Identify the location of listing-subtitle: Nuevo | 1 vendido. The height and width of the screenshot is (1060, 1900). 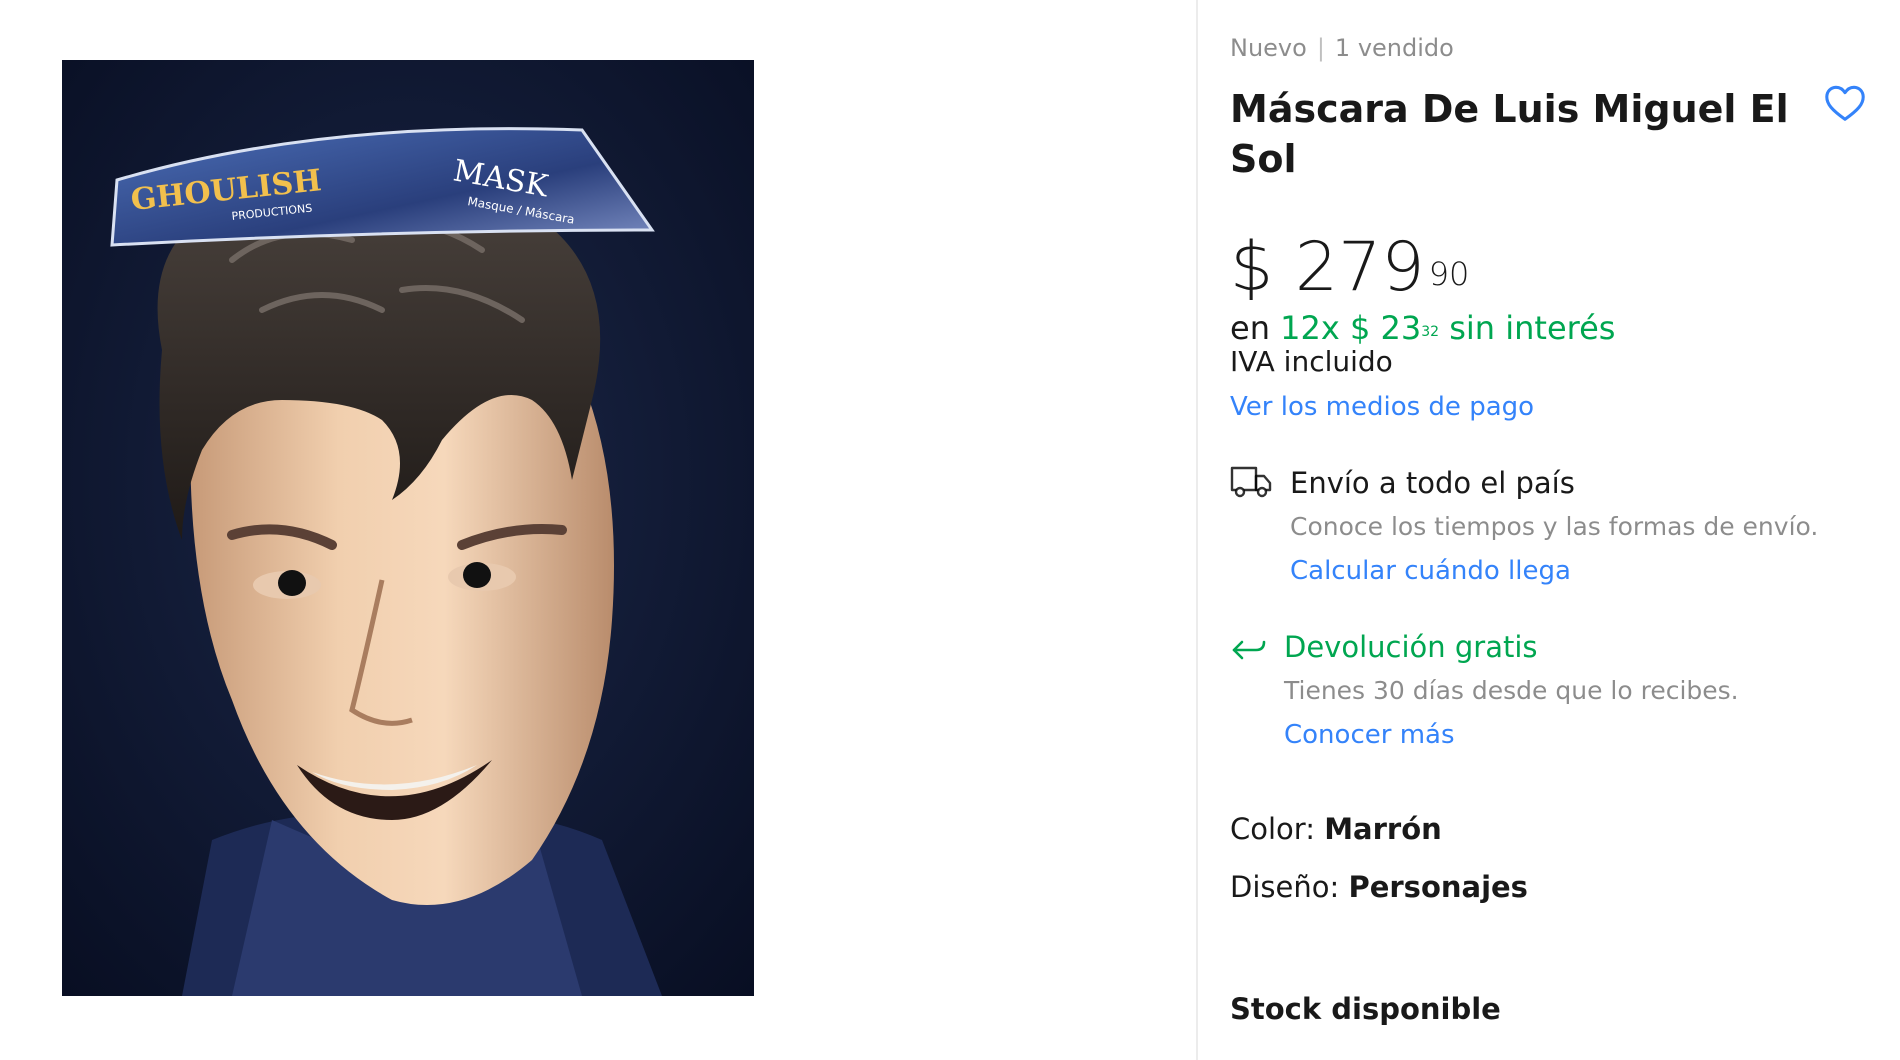
(1342, 48).